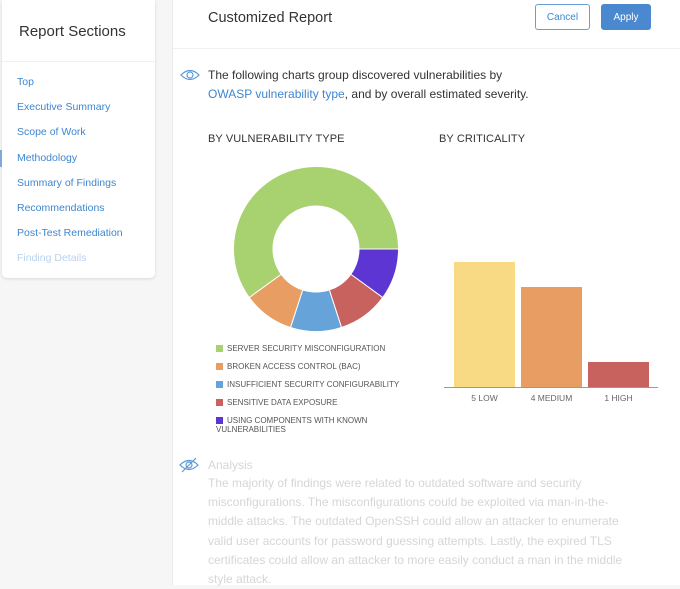 The width and height of the screenshot is (680, 589). I want to click on legend-item: BROKEN ACCESS CONTROL (BAC), so click(316, 366).